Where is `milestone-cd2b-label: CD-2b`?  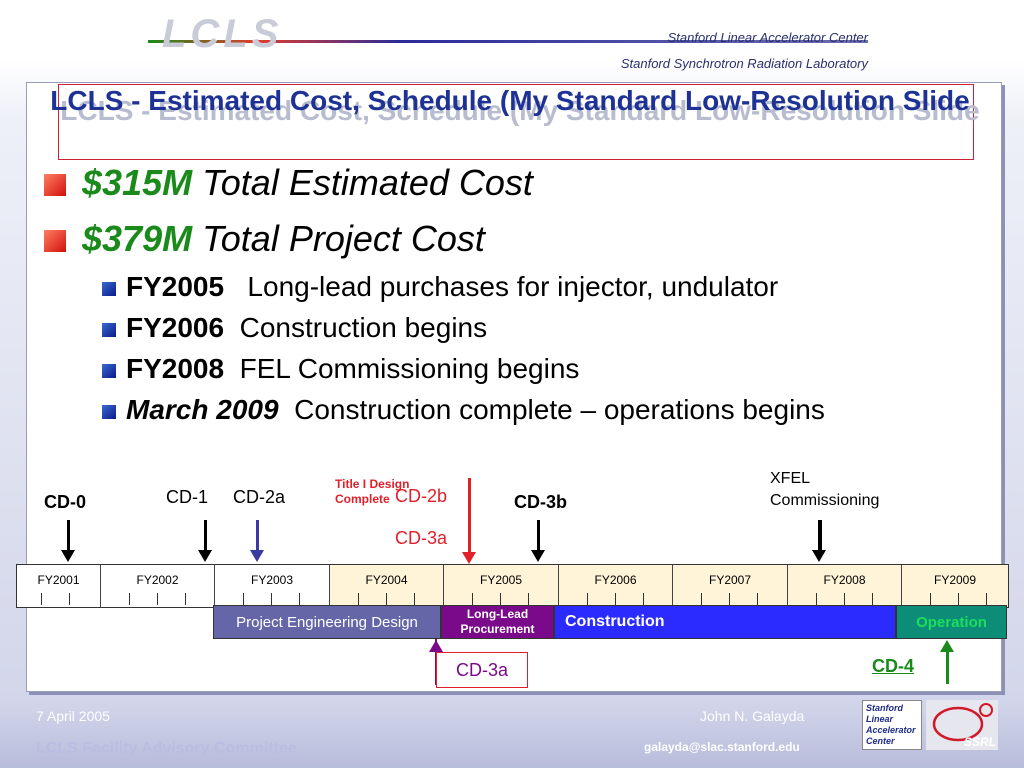
milestone-cd2b-label: CD-2b is located at coordinates (421, 496).